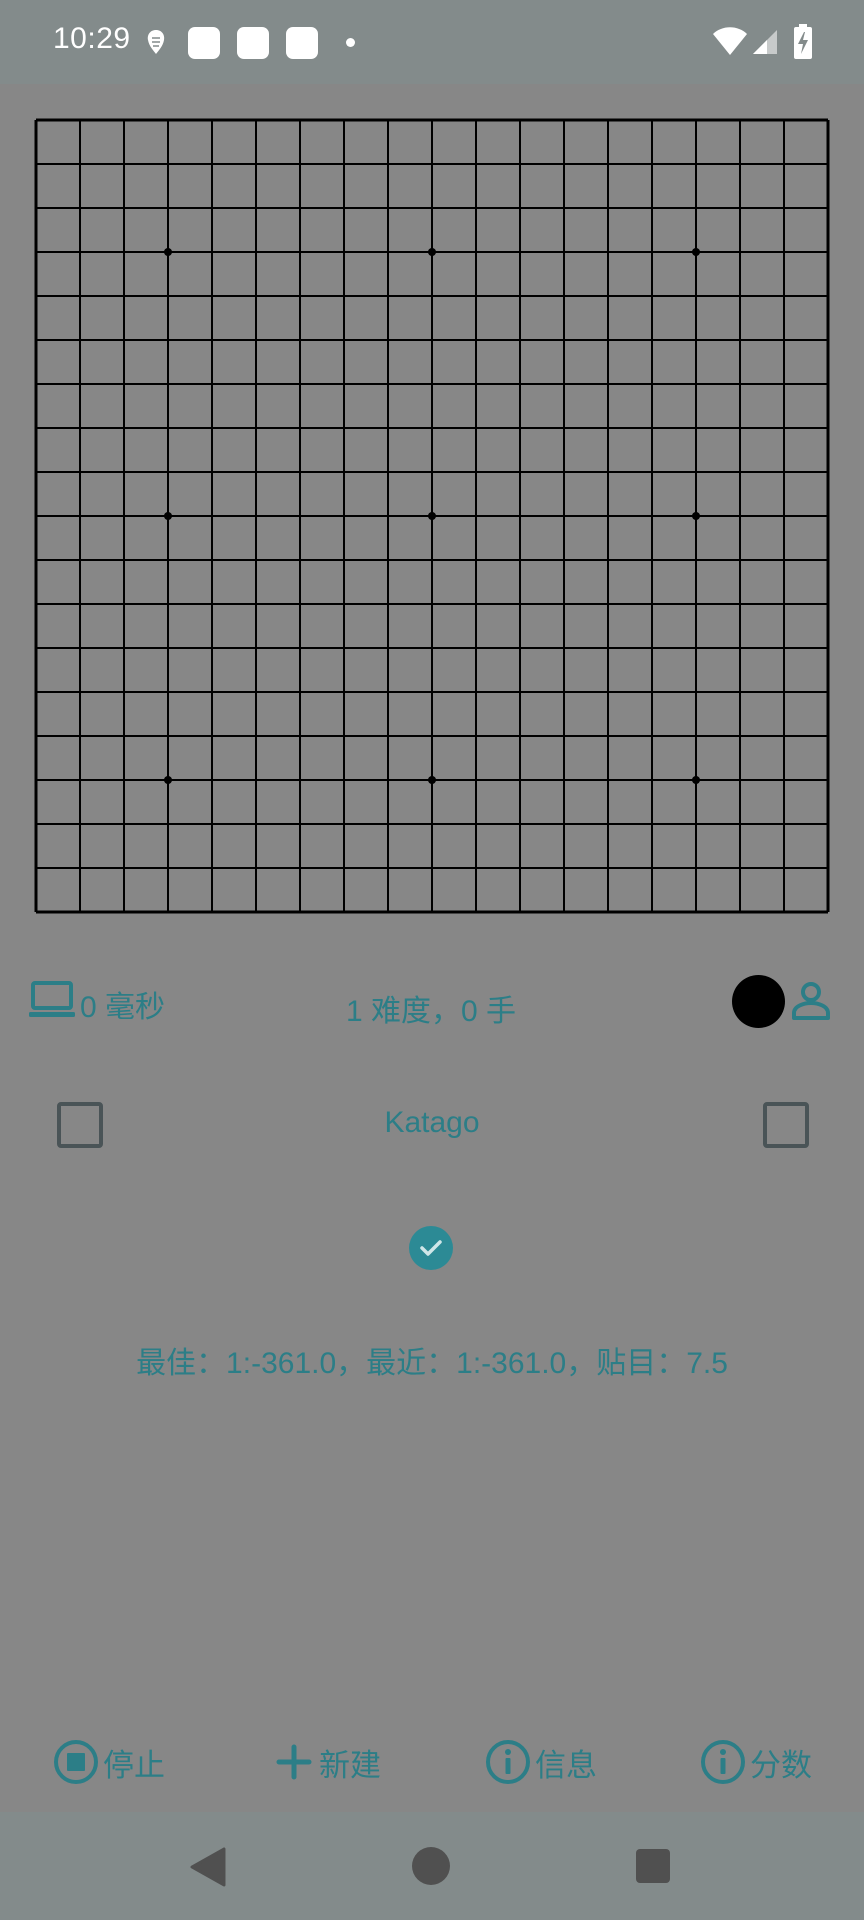  I want to click on info-button: 信息, so click(541, 1762).